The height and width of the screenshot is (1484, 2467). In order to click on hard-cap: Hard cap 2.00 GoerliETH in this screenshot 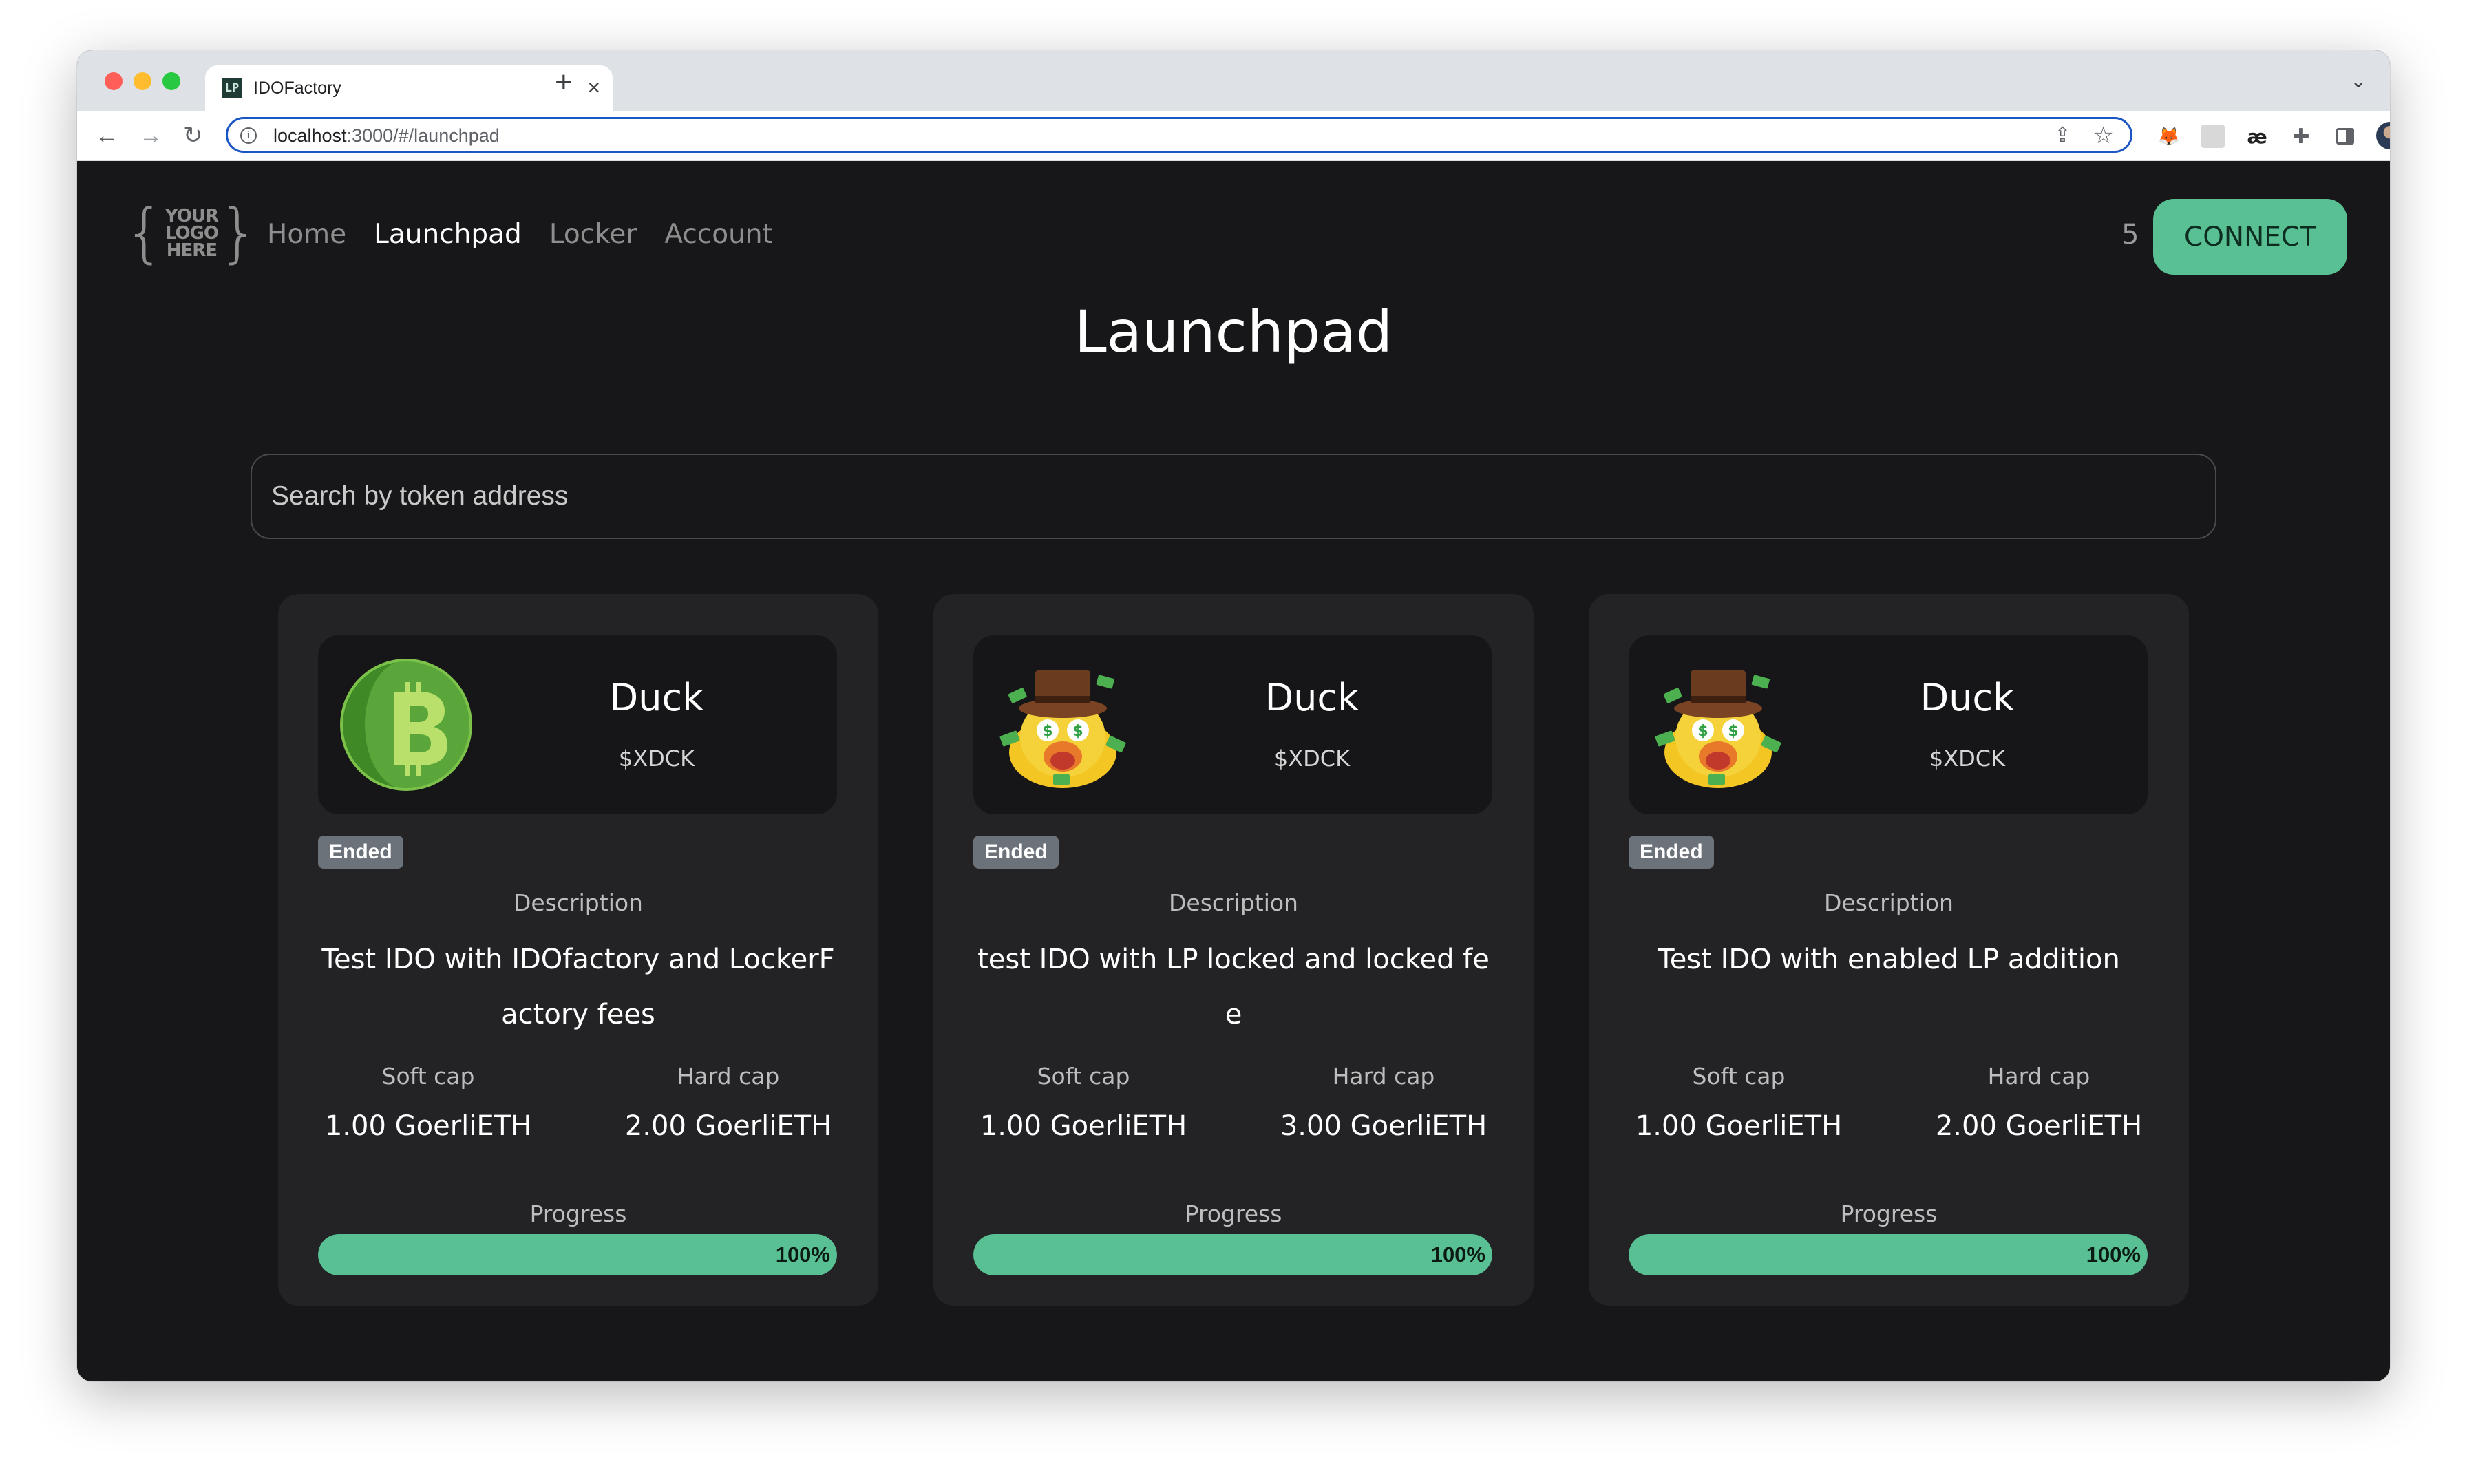, I will do `click(2039, 1103)`.